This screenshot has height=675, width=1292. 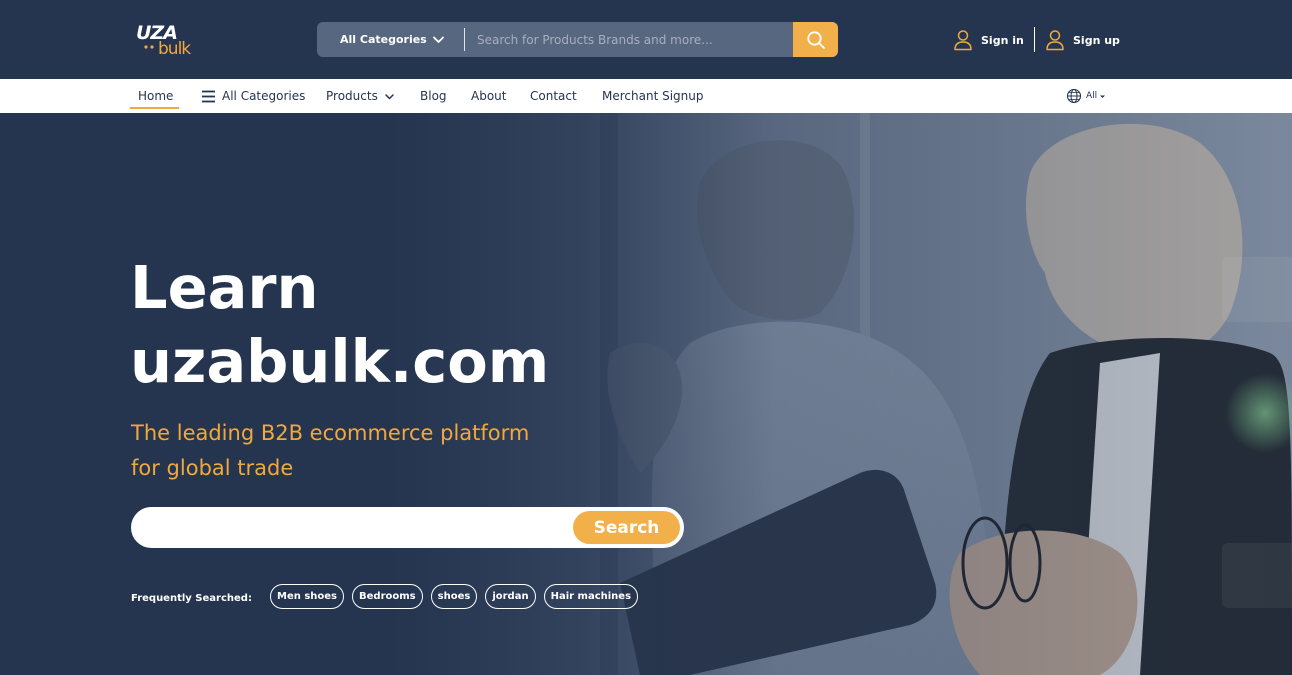 I want to click on language-selector: All, so click(x=1086, y=96).